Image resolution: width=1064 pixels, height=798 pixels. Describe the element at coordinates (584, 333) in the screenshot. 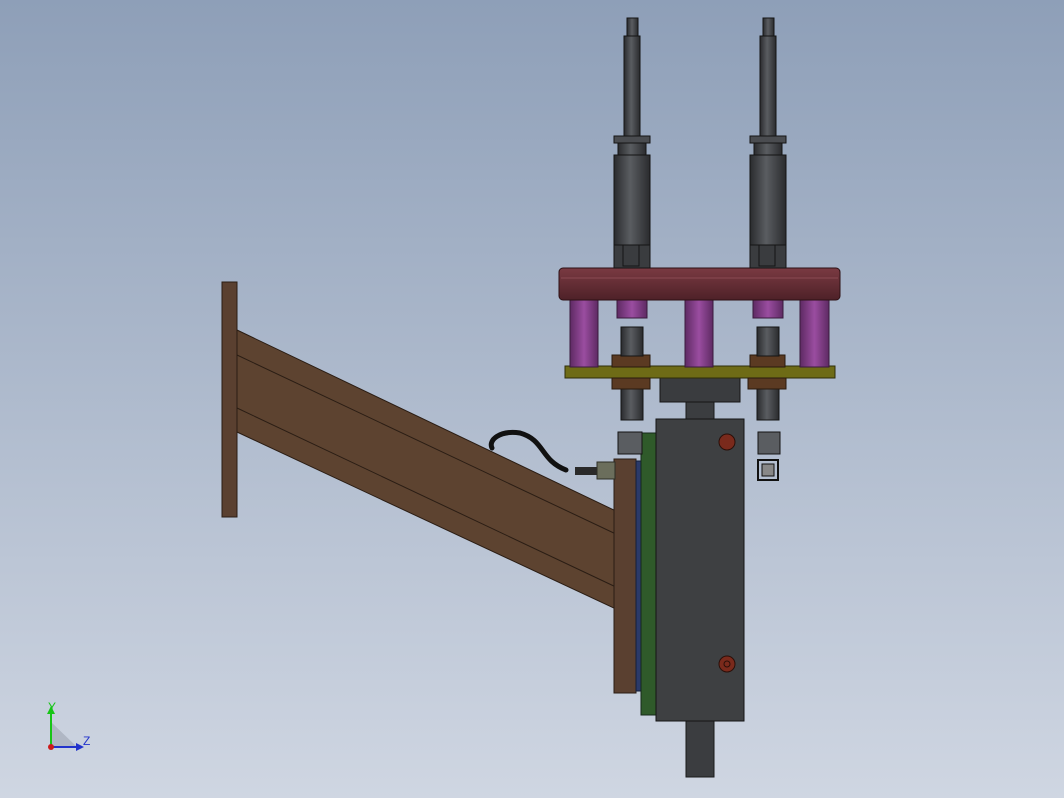

I see `post-far-left` at that location.